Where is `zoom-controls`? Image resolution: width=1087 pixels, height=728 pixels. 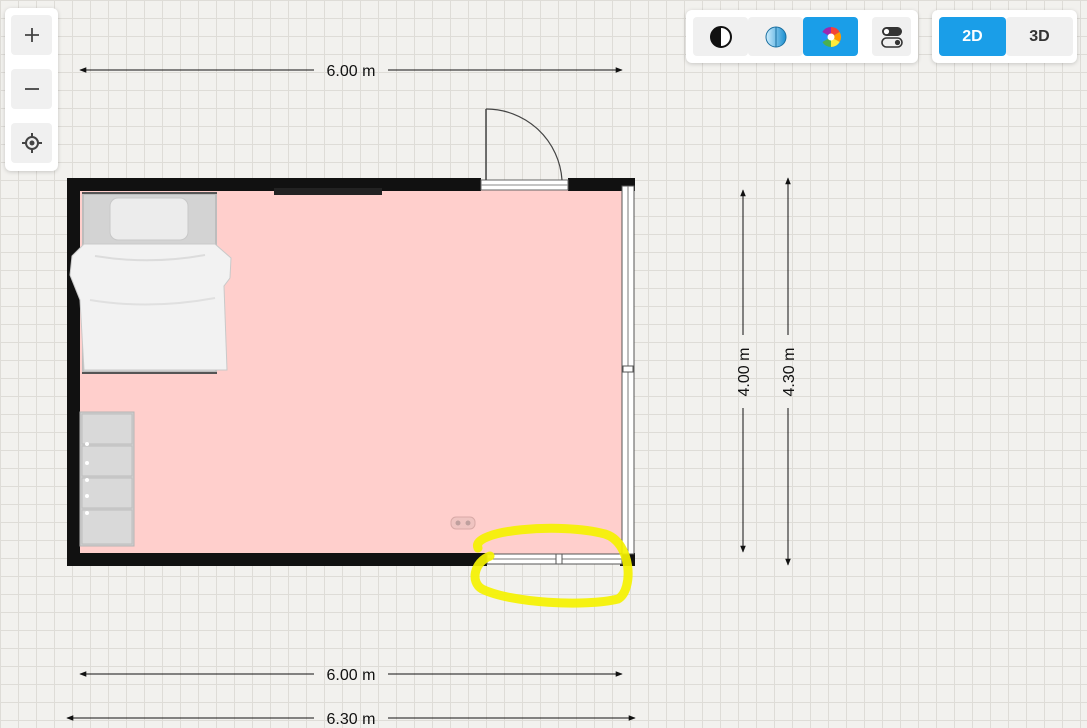 zoom-controls is located at coordinates (31, 89).